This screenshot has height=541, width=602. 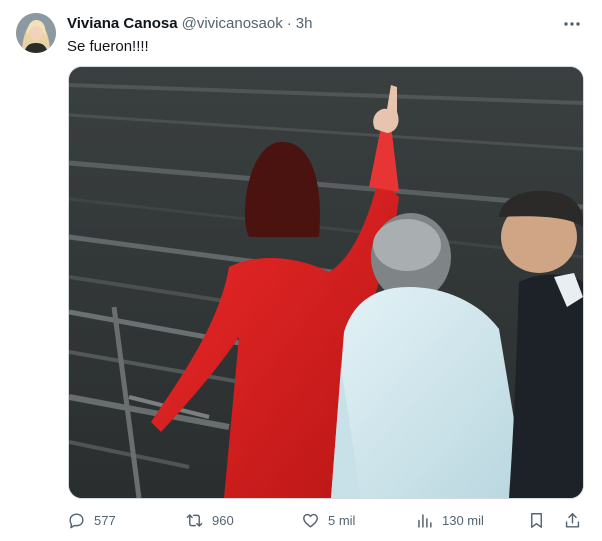 I want to click on author-handle: @vivicanosaok, so click(x=232, y=23).